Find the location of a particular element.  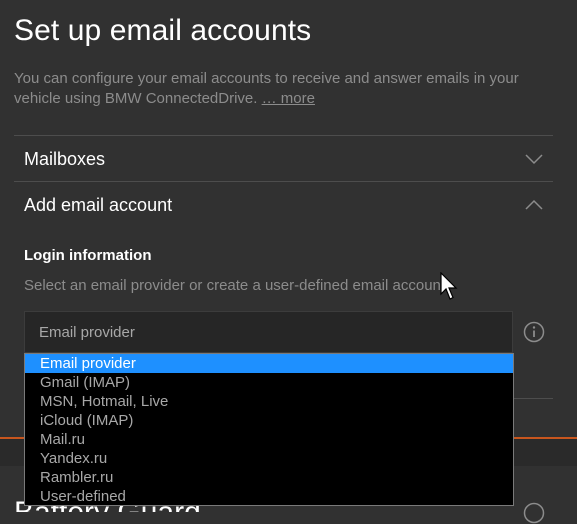

provider-option: Yandex.ru is located at coordinates (269, 458).